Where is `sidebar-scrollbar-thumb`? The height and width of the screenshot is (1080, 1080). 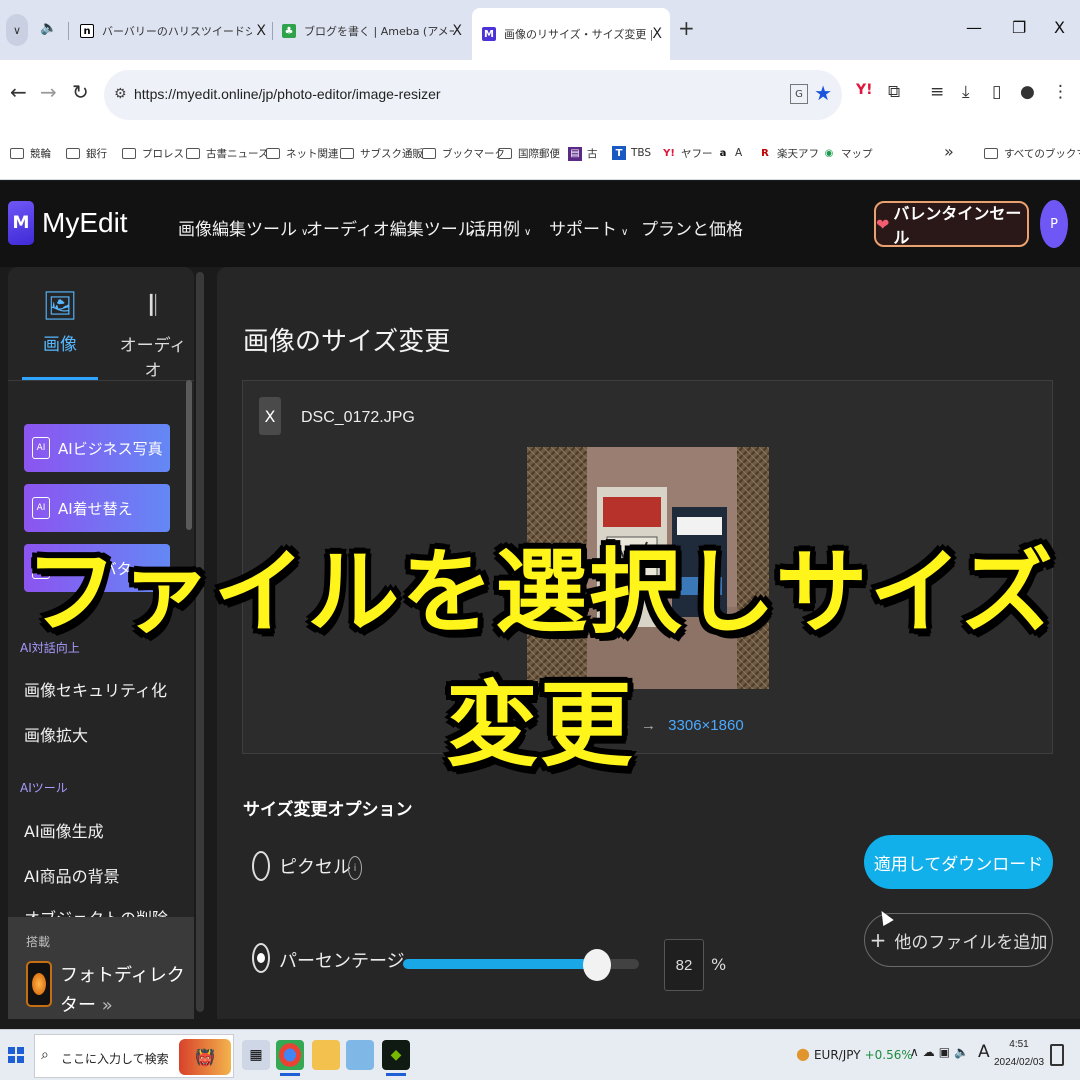
sidebar-scrollbar-thumb is located at coordinates (189, 455).